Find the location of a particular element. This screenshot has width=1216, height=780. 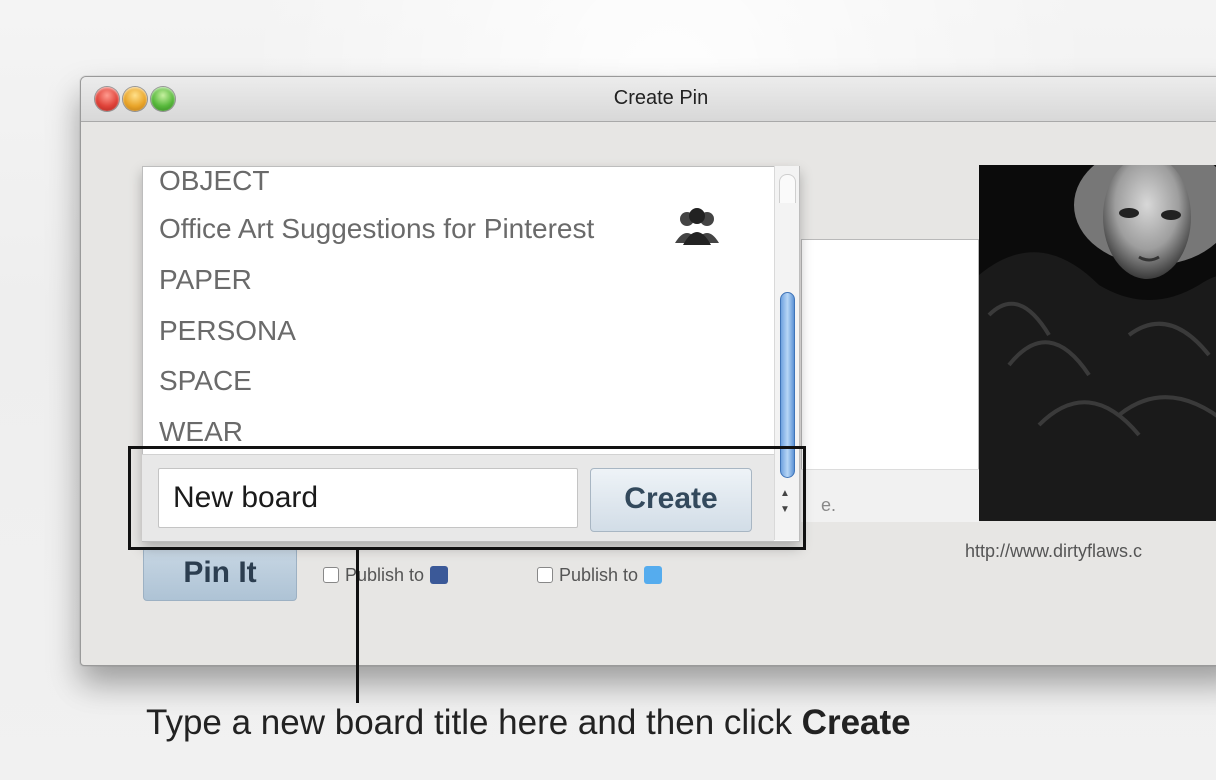

scrollbar-cap is located at coordinates (787, 188).